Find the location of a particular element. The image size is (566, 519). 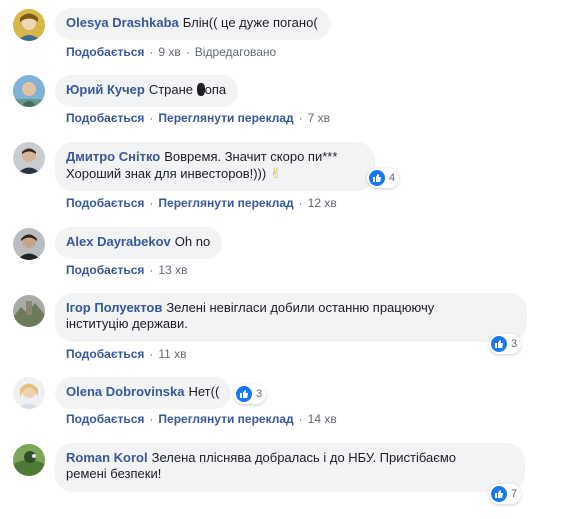

comment-bubble: Alex Dayrabekov Oh no is located at coordinates (139, 243).